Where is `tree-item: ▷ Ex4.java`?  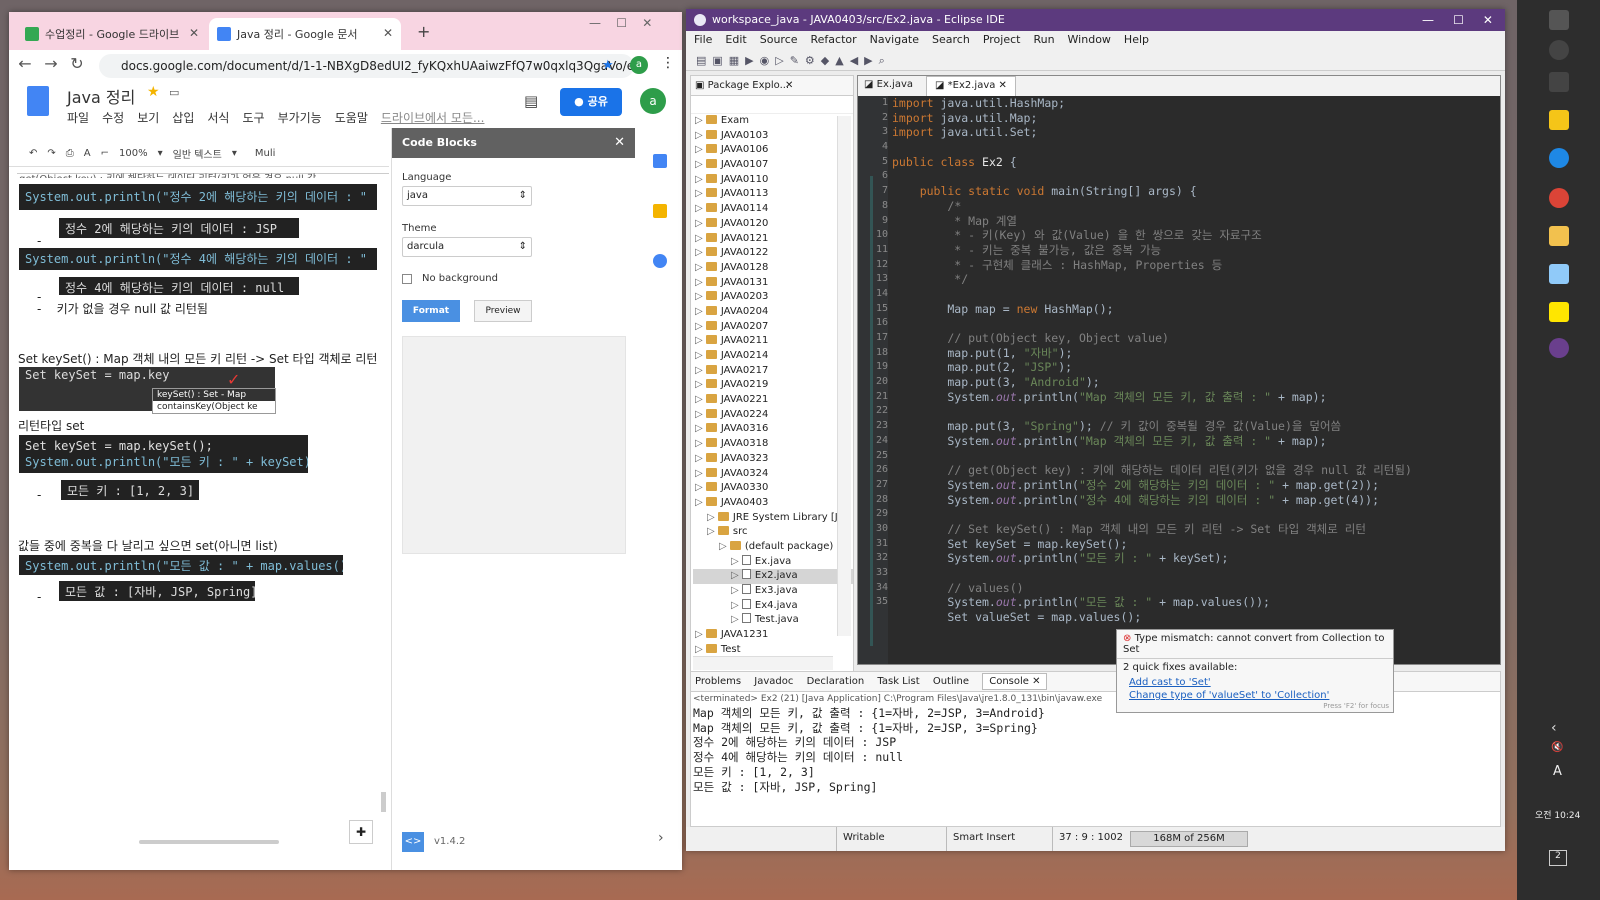
tree-item: ▷ Ex4.java is located at coordinates (773, 606).